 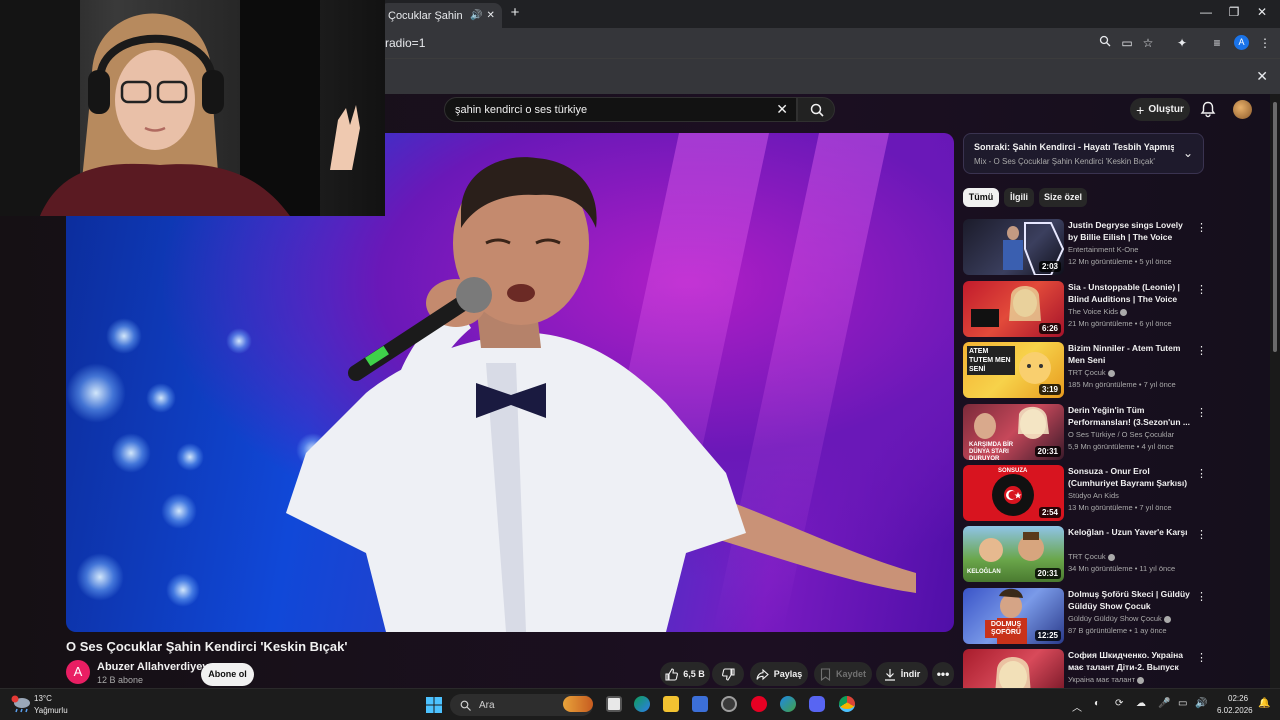 I want to click on recommendation-meta: 34 Mn görüntüleme • 11 yıl önce, so click(x=1122, y=568).